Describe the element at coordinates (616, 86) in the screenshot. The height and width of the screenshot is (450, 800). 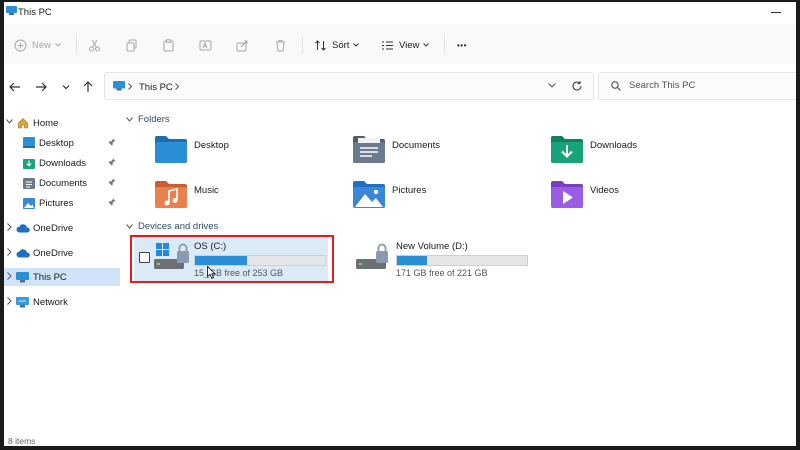
I see `search-icon` at that location.